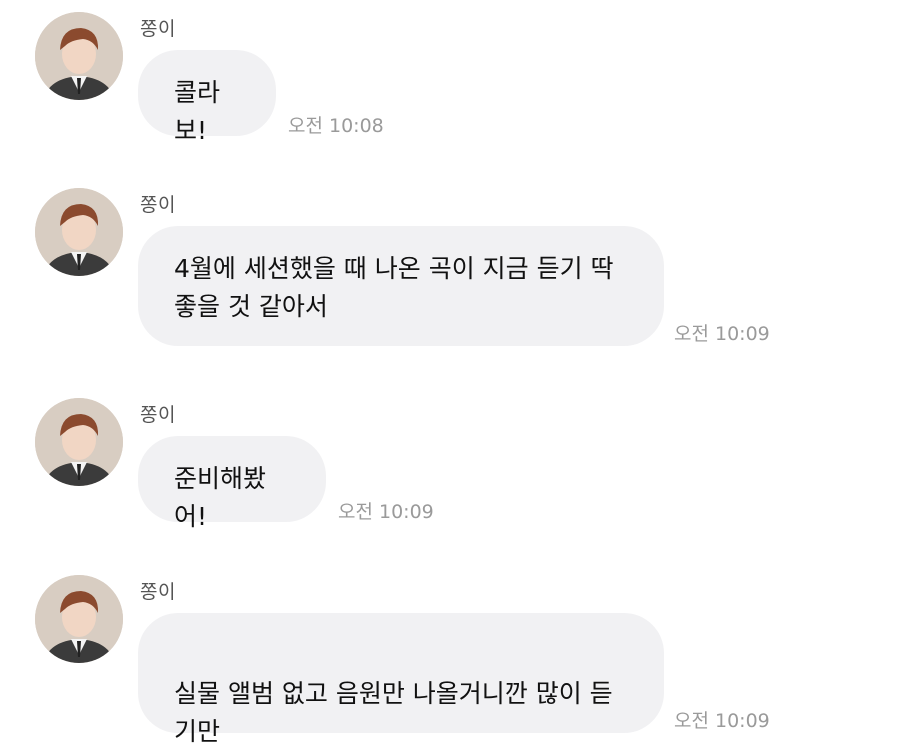  What do you see at coordinates (232, 483) in the screenshot?
I see `message-bubble: 준비해봤어!` at bounding box center [232, 483].